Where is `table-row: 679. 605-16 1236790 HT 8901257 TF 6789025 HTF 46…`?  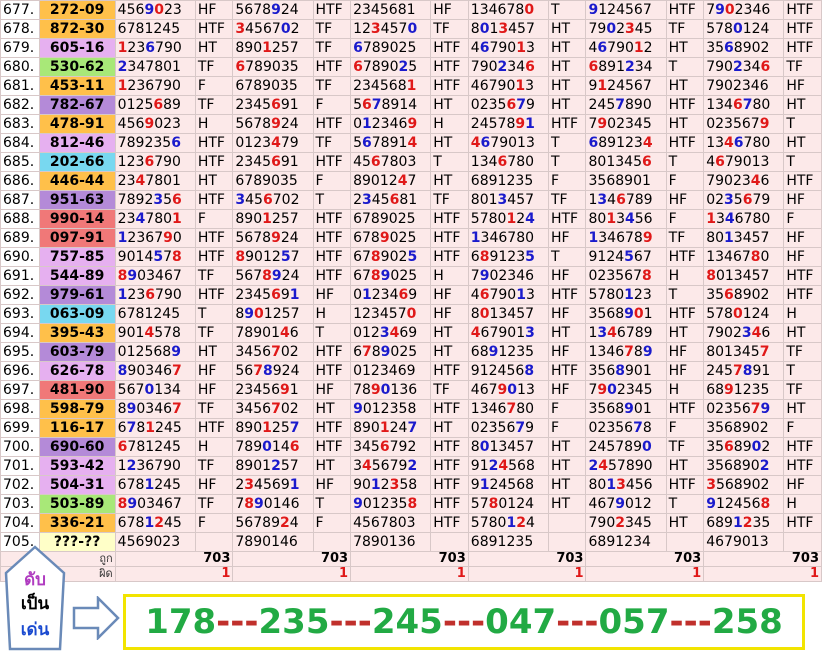 table-row: 679. 605-16 1236790 HT 8901257 TF 6789025 HTF 46… is located at coordinates (411, 48).